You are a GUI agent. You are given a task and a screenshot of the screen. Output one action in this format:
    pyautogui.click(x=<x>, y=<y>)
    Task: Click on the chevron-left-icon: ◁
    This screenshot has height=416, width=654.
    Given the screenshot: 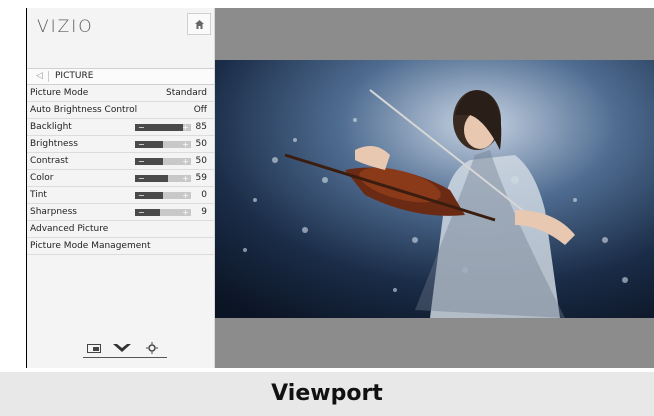 What is the action you would take?
    pyautogui.click(x=39, y=76)
    